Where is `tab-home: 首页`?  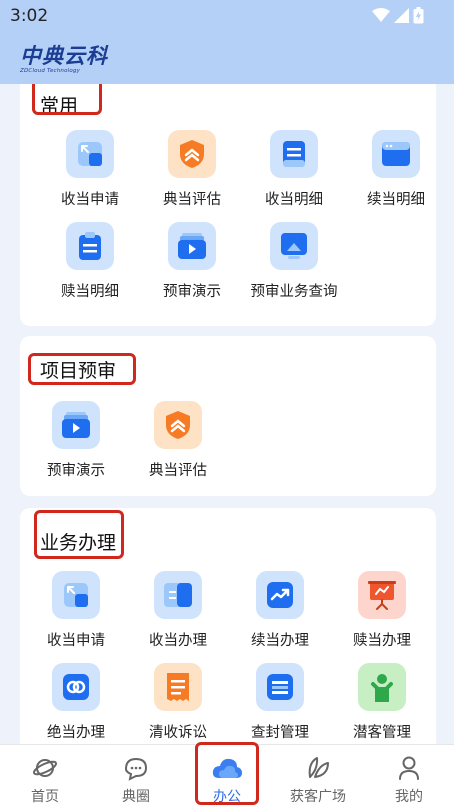 tab-home: 首页 is located at coordinates (45, 776).